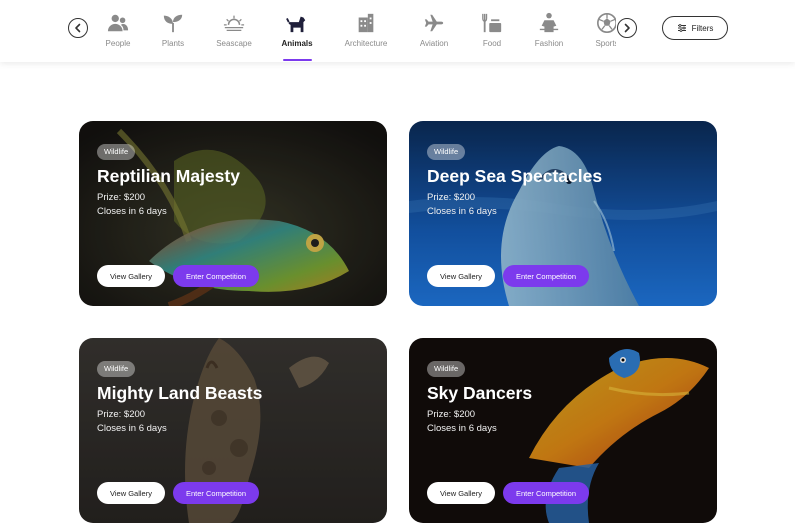  I want to click on category-architecture: Architecture, so click(366, 30).